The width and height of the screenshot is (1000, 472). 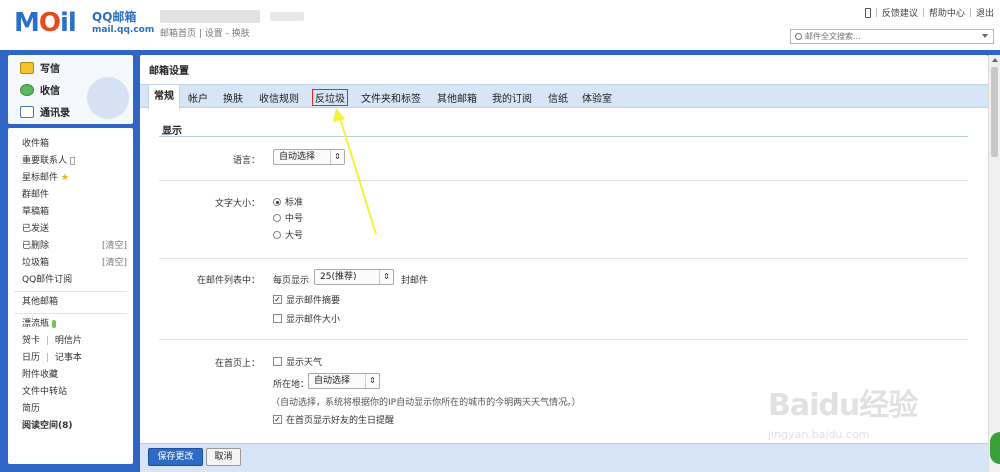 What do you see at coordinates (70, 375) in the screenshot?
I see `sidebar-item-attachments: 附件收藏` at bounding box center [70, 375].